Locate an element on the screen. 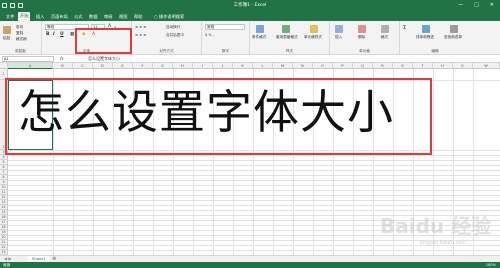  currency-icon: $ % , is located at coordinates (209, 35).